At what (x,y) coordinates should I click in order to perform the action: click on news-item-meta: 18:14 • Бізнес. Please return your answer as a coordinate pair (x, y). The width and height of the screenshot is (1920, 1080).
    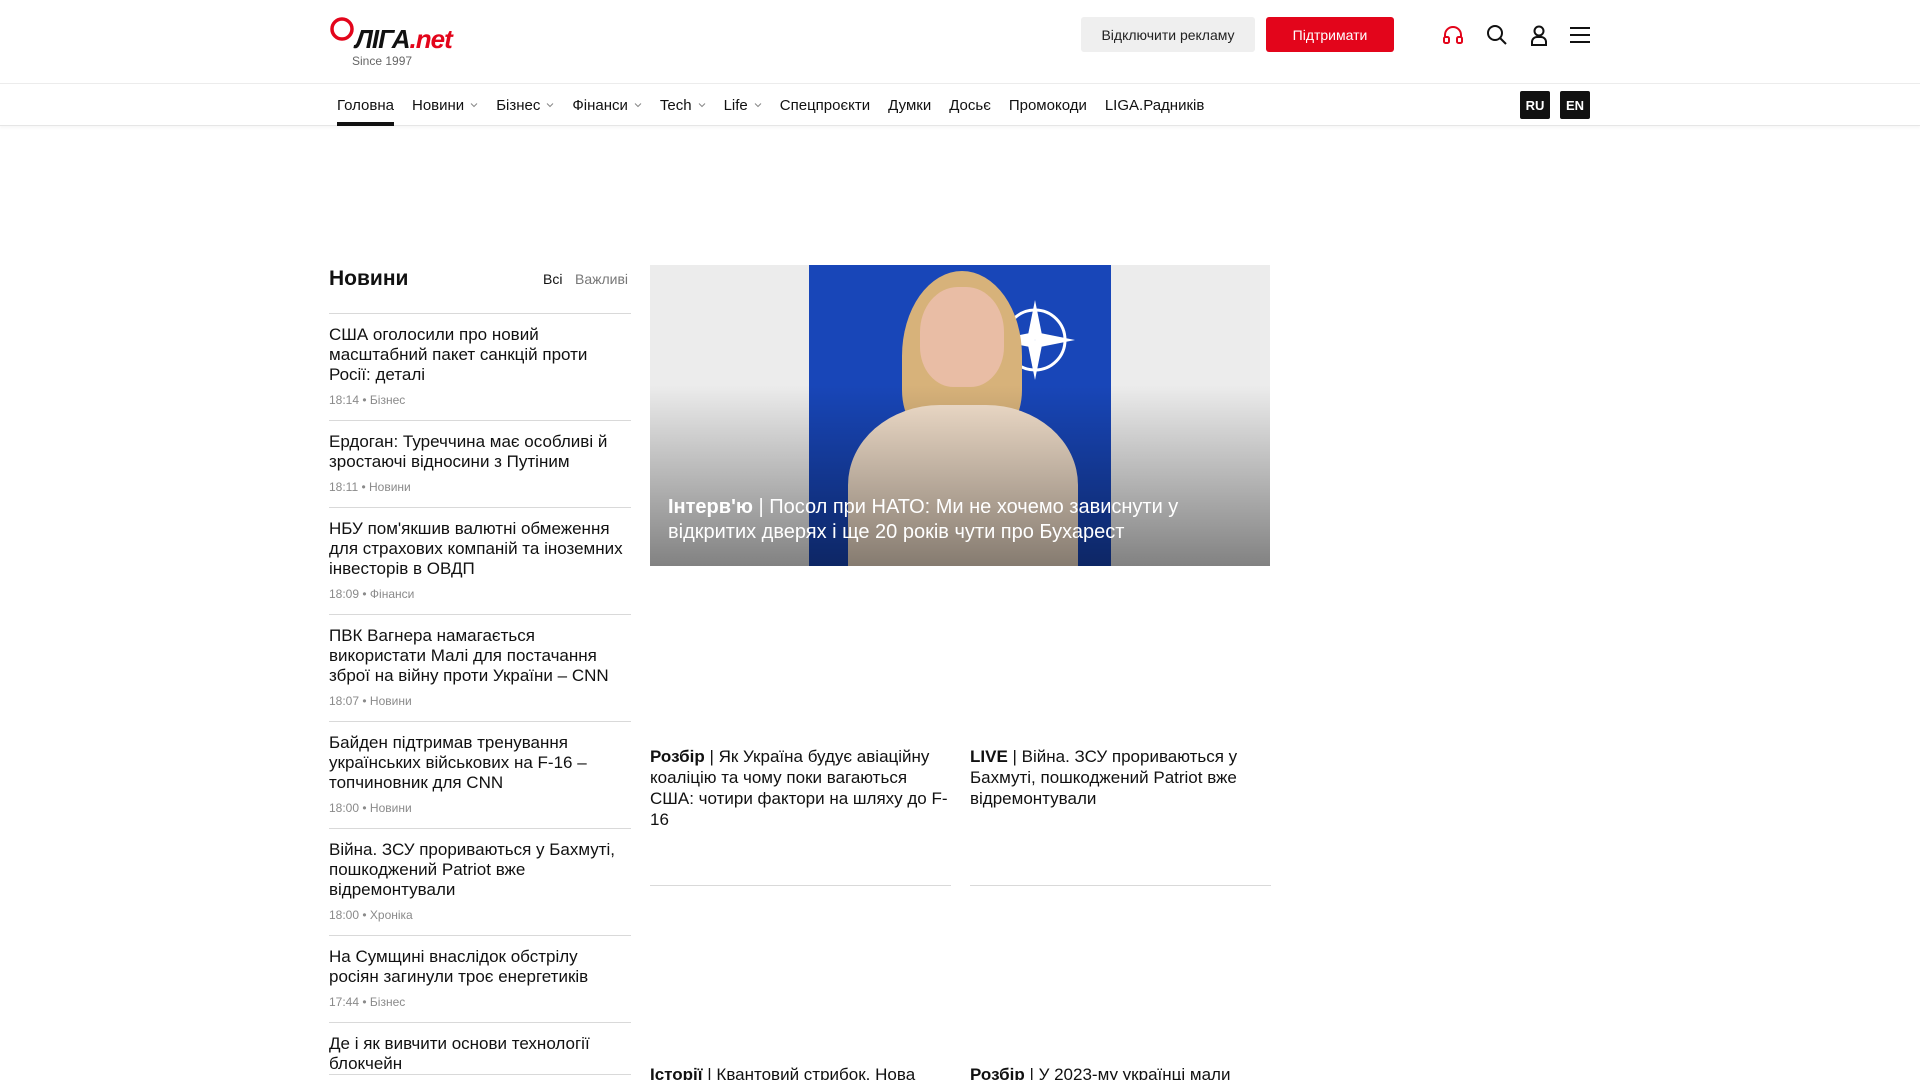
    Looking at the image, I should click on (367, 400).